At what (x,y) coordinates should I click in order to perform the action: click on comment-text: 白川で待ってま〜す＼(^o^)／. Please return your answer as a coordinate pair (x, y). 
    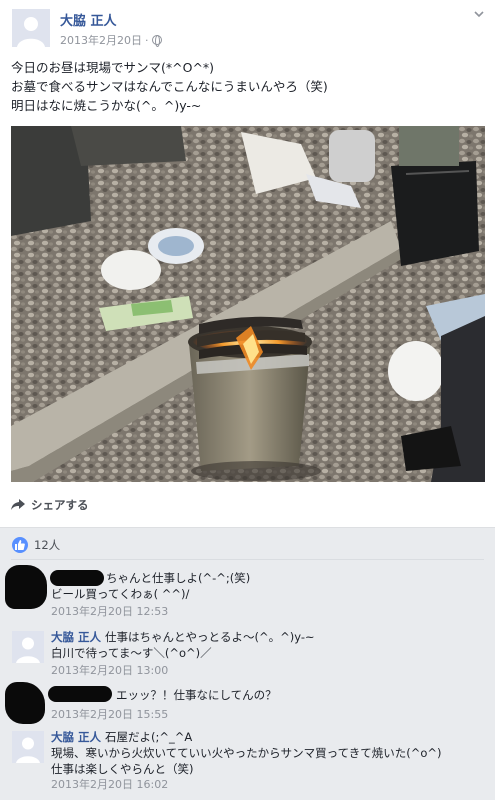
    Looking at the image, I should click on (131, 653).